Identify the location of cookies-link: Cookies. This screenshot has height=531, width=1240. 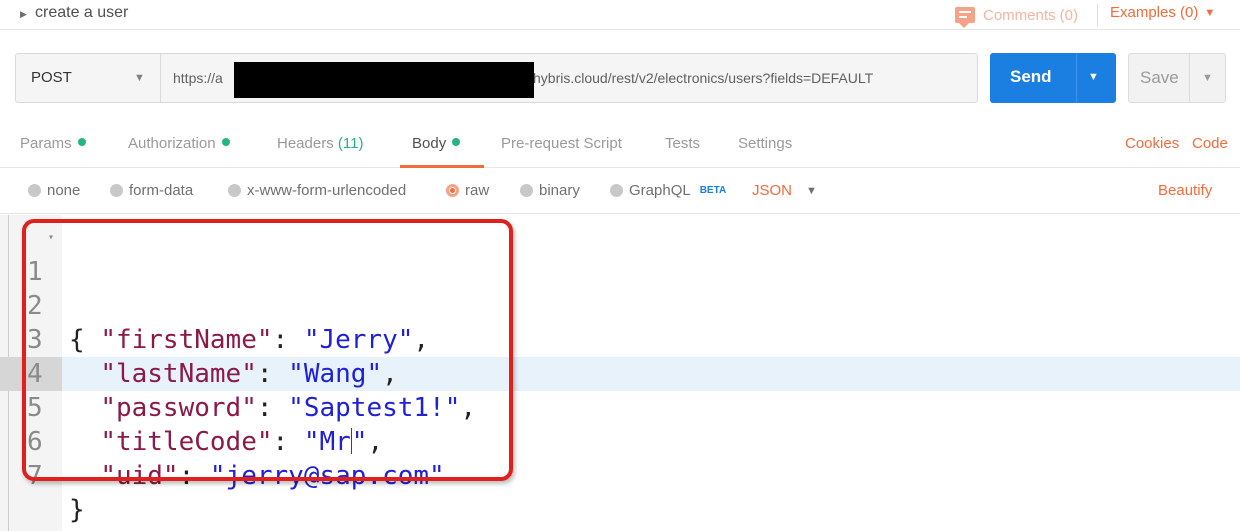
(1152, 143).